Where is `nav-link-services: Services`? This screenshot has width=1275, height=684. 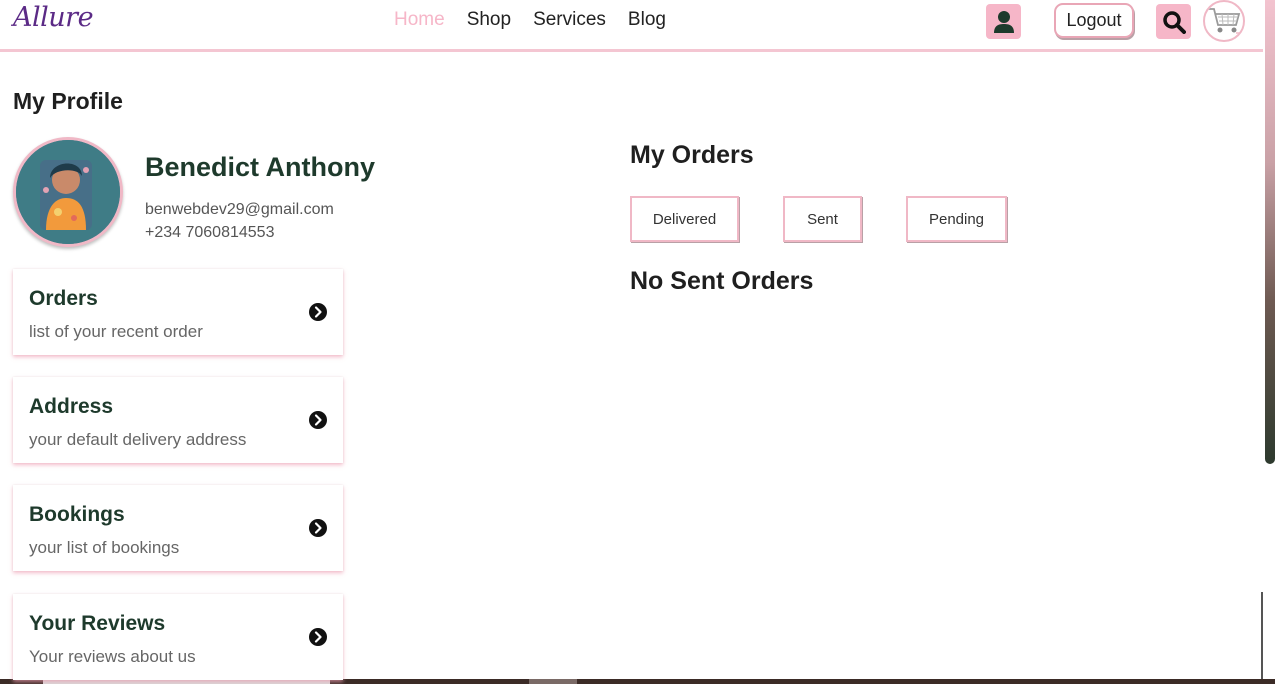
nav-link-services: Services is located at coordinates (569, 20).